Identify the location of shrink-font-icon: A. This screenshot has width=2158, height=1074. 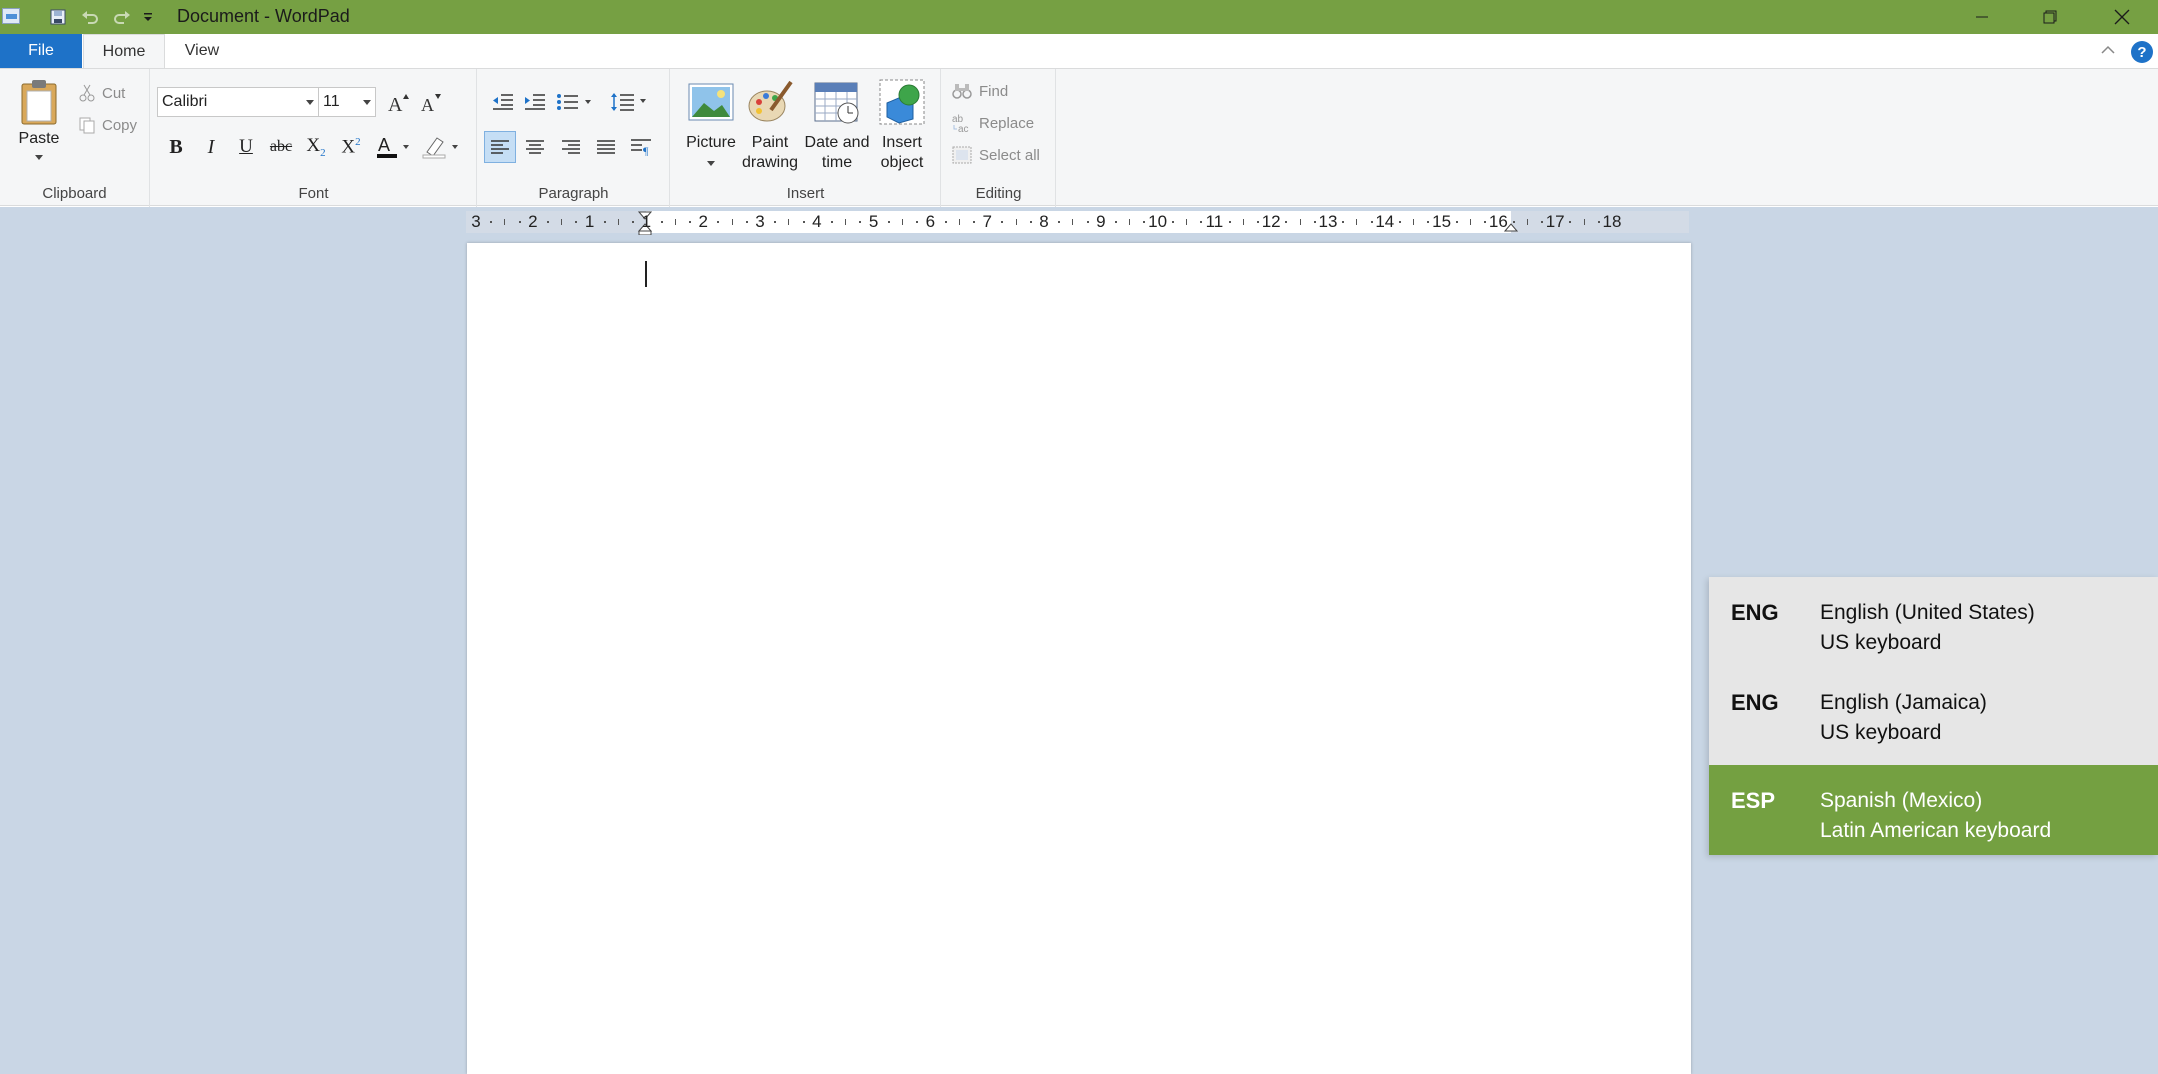
(431, 103).